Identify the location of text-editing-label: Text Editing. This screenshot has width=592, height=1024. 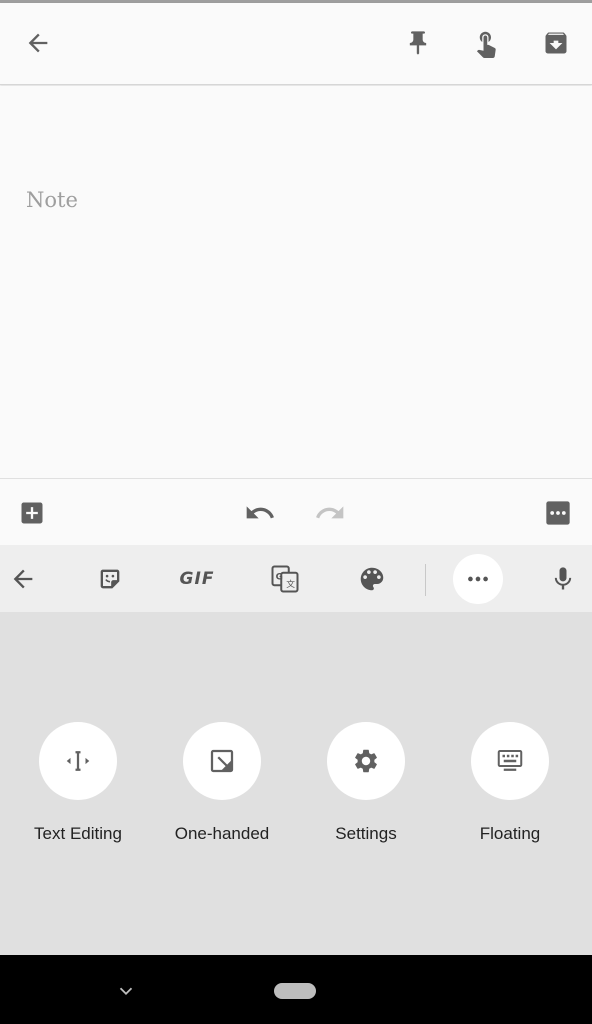
(78, 833).